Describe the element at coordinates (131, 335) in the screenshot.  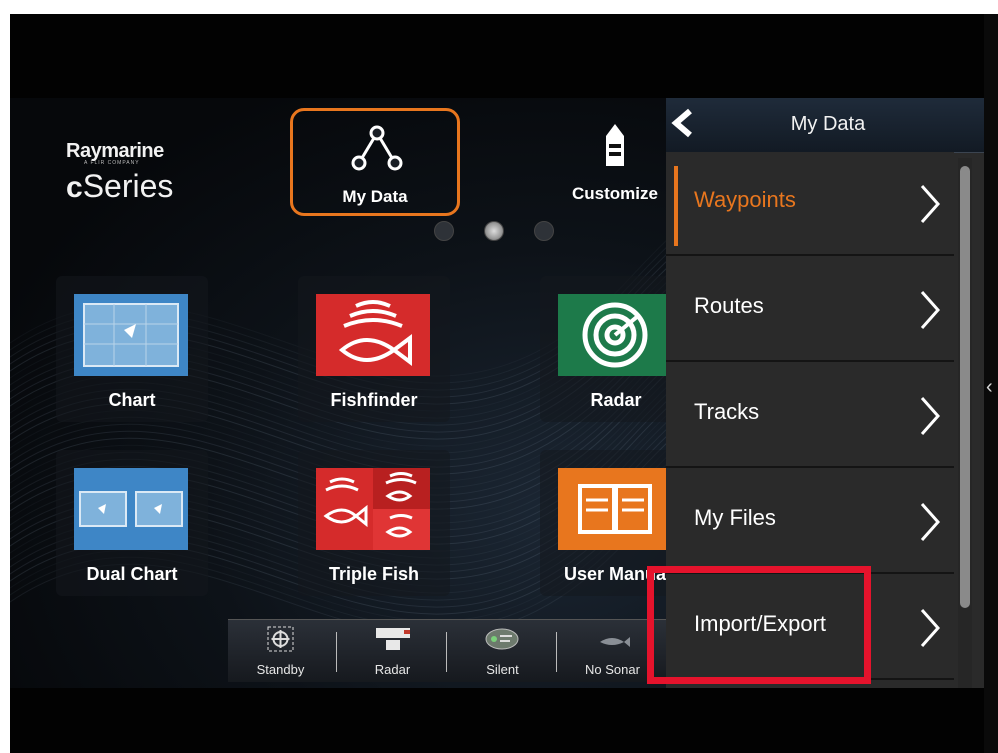
I see `chart-icon` at that location.